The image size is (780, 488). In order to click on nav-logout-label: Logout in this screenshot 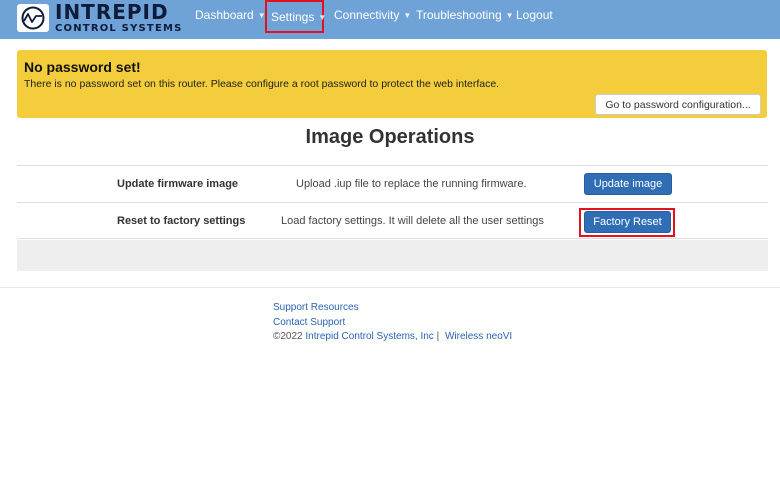, I will do `click(534, 15)`.